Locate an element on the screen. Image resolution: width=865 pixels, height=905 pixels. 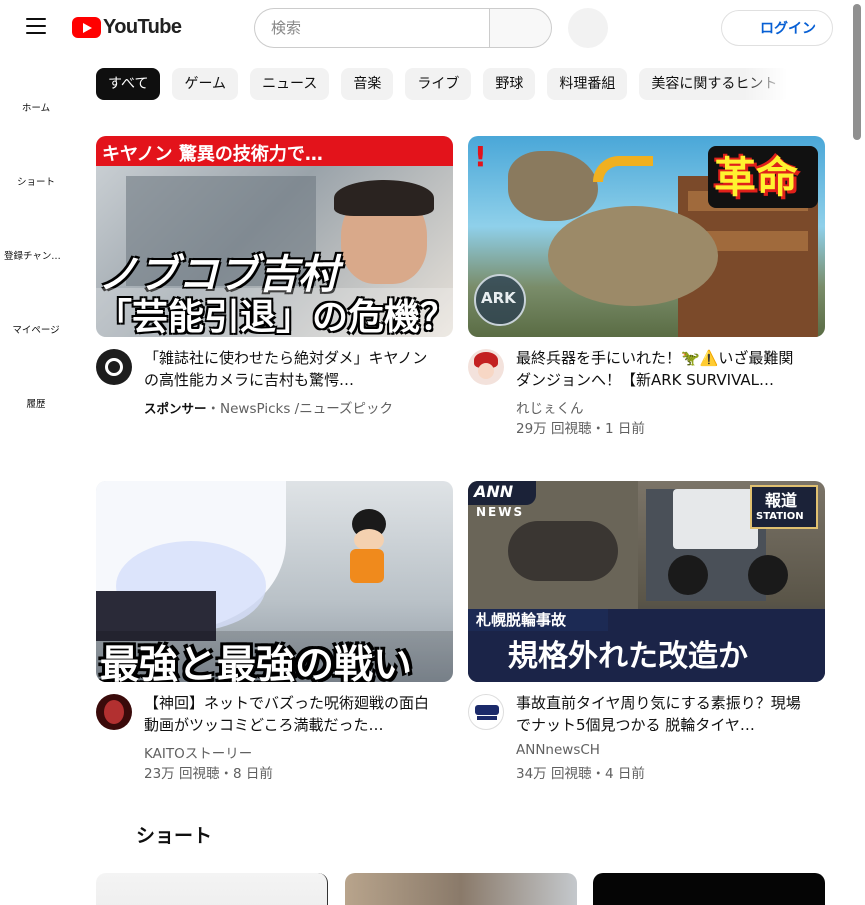
user-icon is located at coordinates (744, 29).